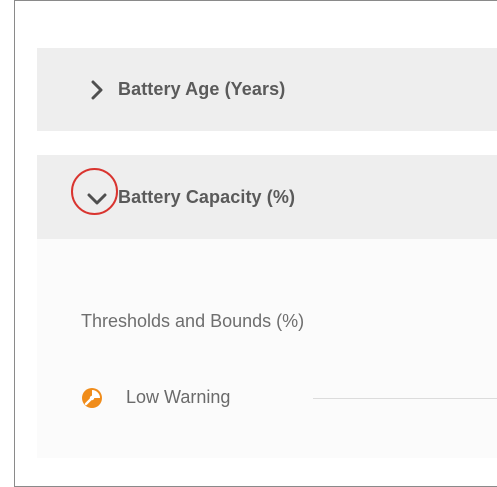 This screenshot has width=497, height=487. What do you see at coordinates (97, 90) in the screenshot?
I see `chevron-right-icon` at bounding box center [97, 90].